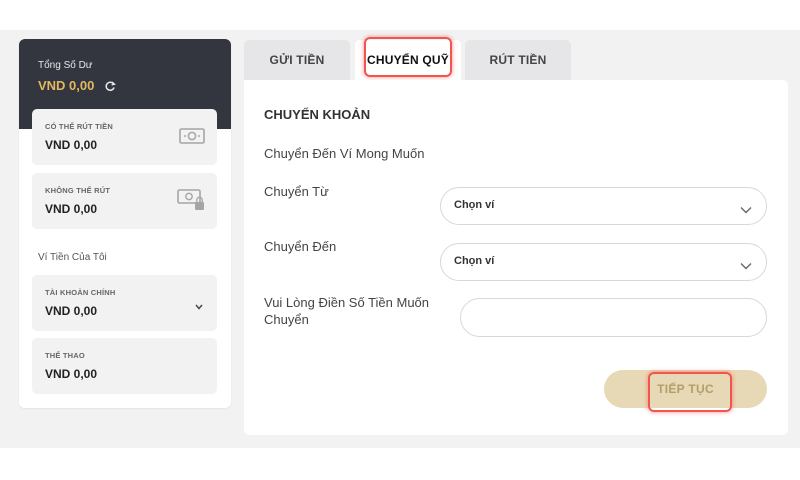 The width and height of the screenshot is (800, 480). What do you see at coordinates (124, 303) in the screenshot?
I see `main-account-card: TÀI KHOẢN CHÍNH VND 0,00` at bounding box center [124, 303].